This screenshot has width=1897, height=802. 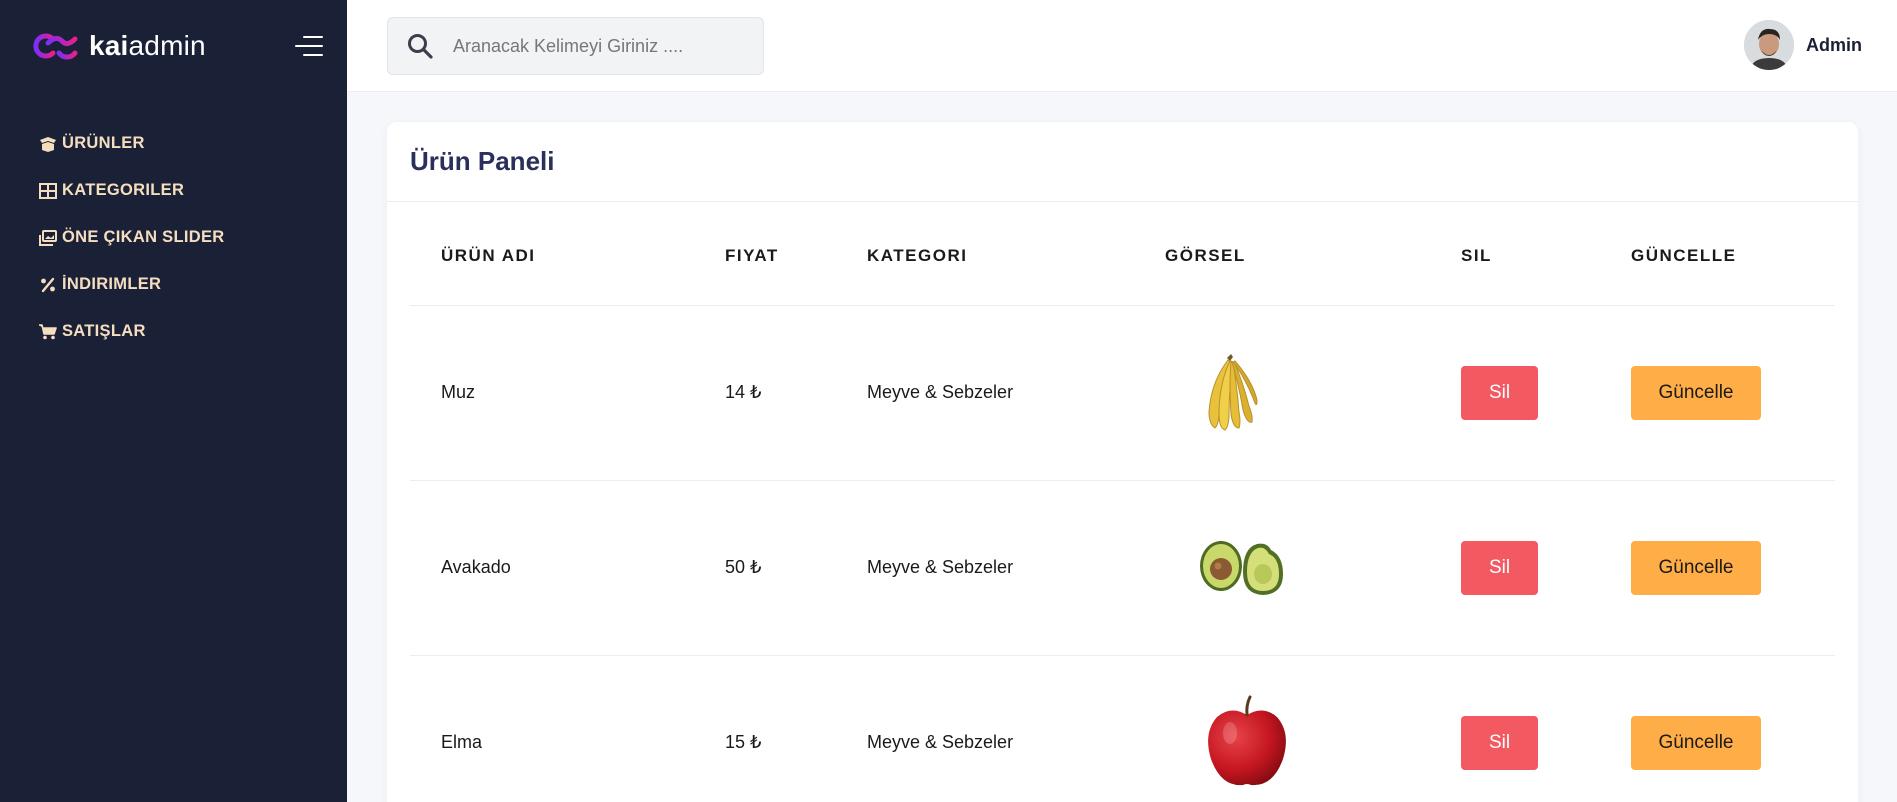 What do you see at coordinates (309, 46) in the screenshot?
I see `menu-toggle-icon` at bounding box center [309, 46].